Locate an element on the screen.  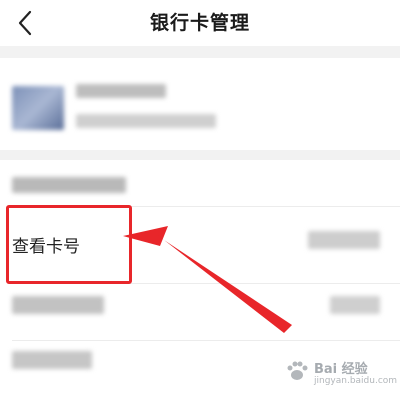
top-bar: 银行卡管理 is located at coordinates (200, 23).